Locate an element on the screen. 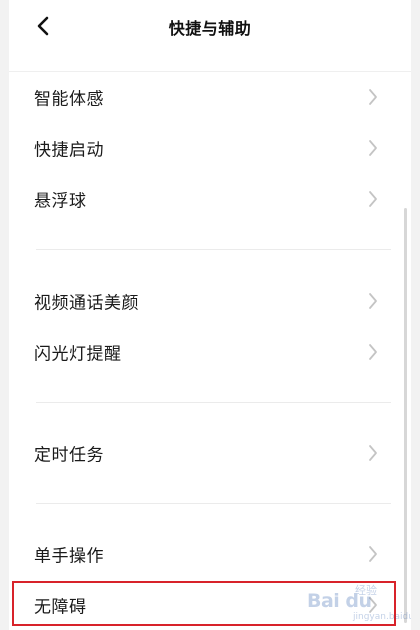 Image resolution: width=420 pixels, height=630 pixels. header: 快捷与辅助 is located at coordinates (210, 36).